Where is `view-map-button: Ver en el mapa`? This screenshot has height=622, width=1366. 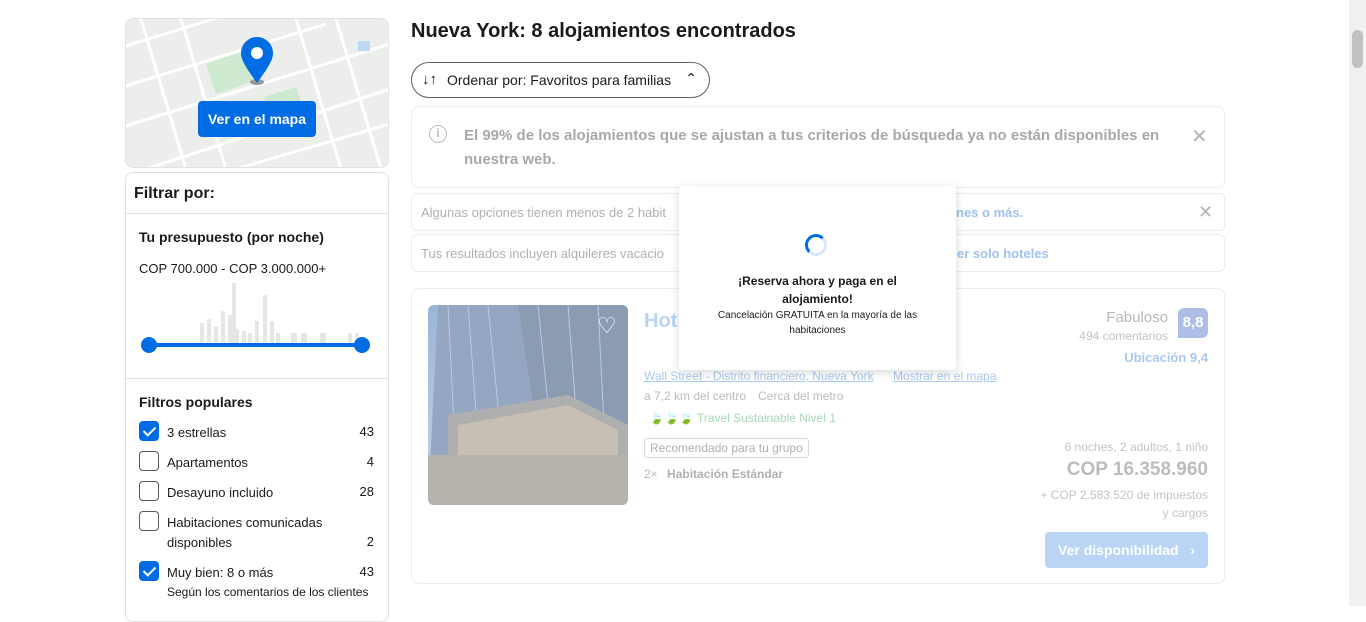
view-map-button: Ver en el mapa is located at coordinates (257, 119).